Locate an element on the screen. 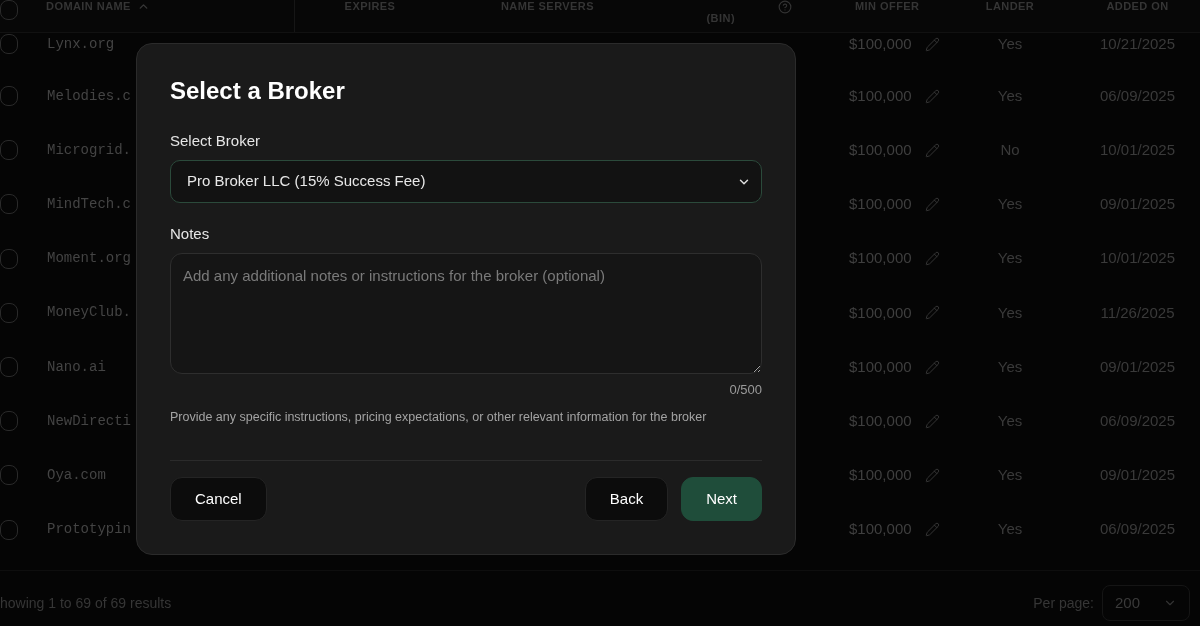 The width and height of the screenshot is (1200, 626). field-label: Select Broker is located at coordinates (216, 141).